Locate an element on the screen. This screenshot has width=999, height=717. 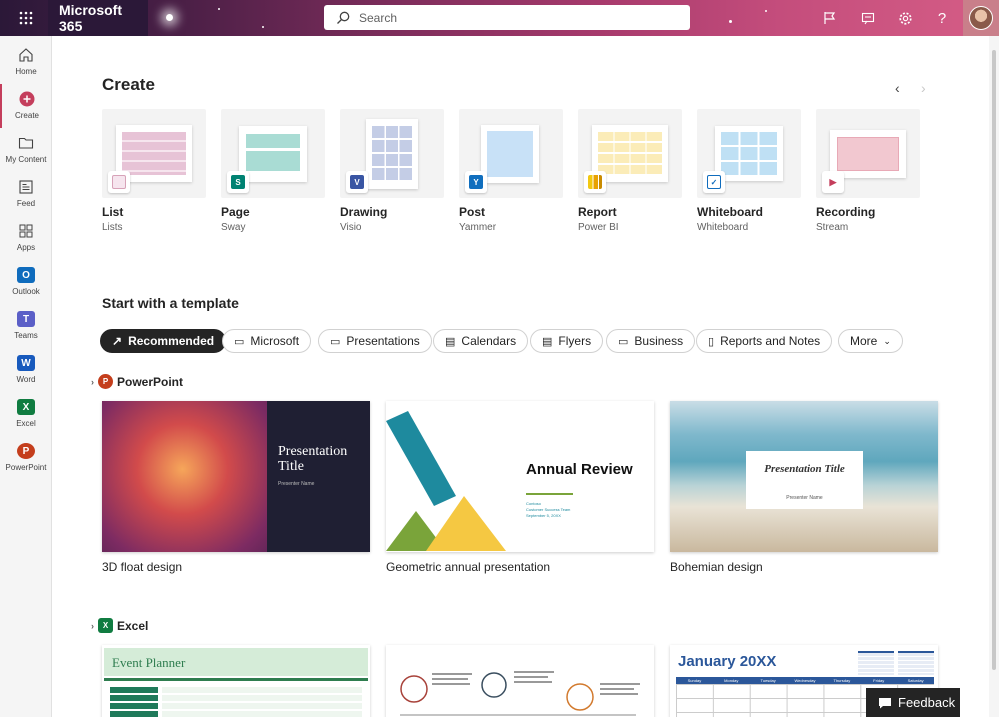
search-placeholder: Search is located at coordinates (378, 17).